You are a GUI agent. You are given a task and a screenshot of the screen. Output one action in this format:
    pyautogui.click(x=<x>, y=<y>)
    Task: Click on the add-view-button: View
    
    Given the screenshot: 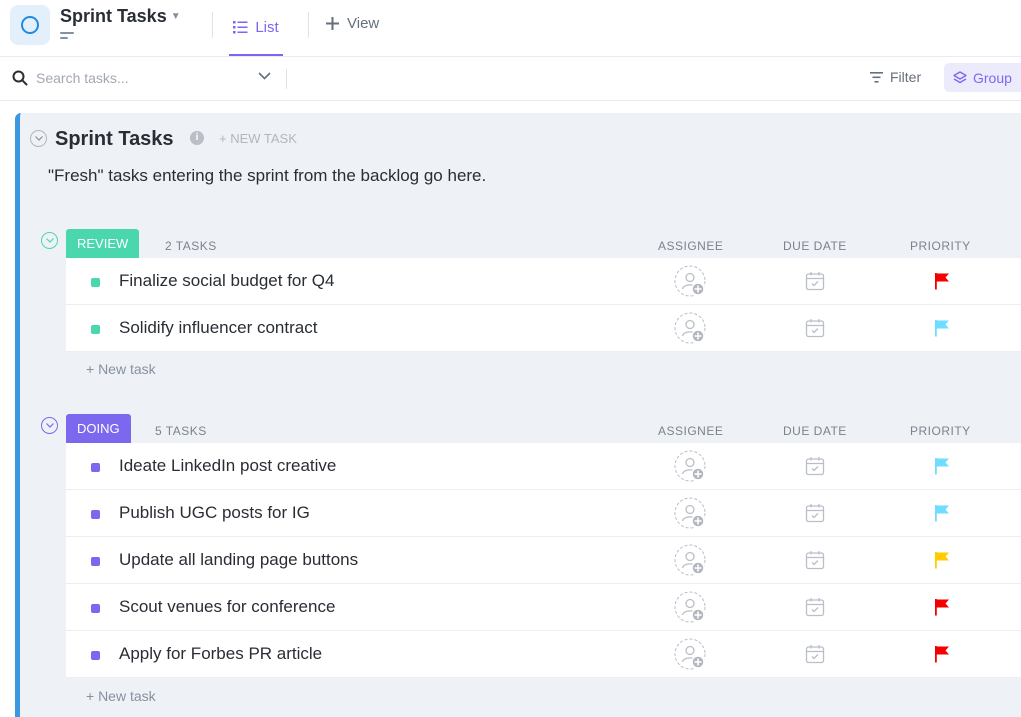 What is the action you would take?
    pyautogui.click(x=352, y=23)
    